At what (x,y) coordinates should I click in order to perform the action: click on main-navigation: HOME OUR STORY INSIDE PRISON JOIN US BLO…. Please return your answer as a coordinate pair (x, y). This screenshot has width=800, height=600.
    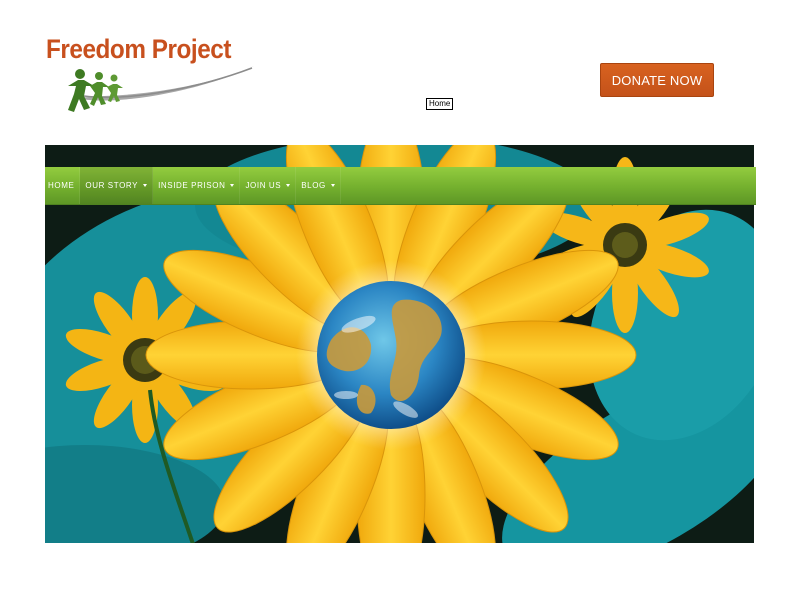
    Looking at the image, I should click on (400, 186).